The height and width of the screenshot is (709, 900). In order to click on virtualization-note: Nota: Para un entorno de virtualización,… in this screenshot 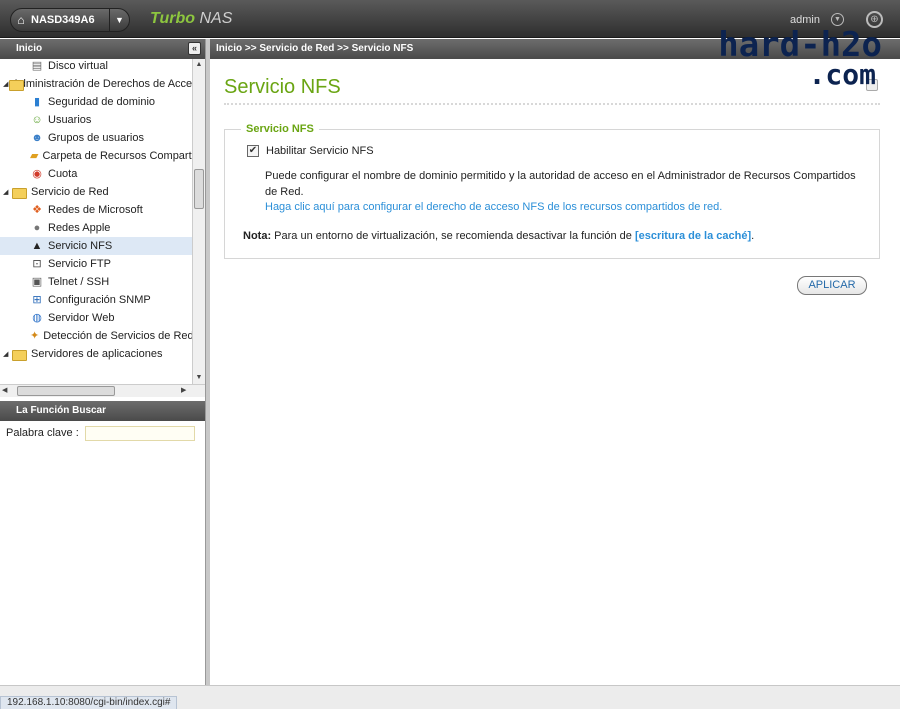, I will do `click(498, 236)`.